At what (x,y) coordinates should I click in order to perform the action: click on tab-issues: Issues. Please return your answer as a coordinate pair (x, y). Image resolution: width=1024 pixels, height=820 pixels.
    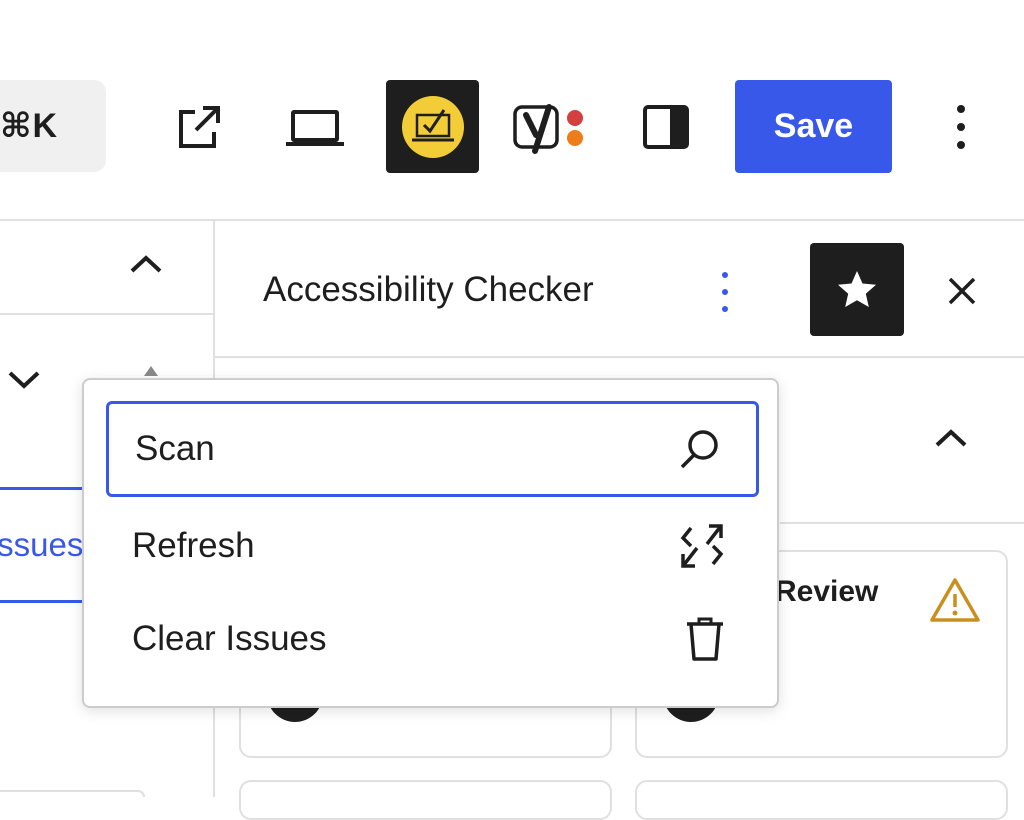
    Looking at the image, I should click on (45, 545).